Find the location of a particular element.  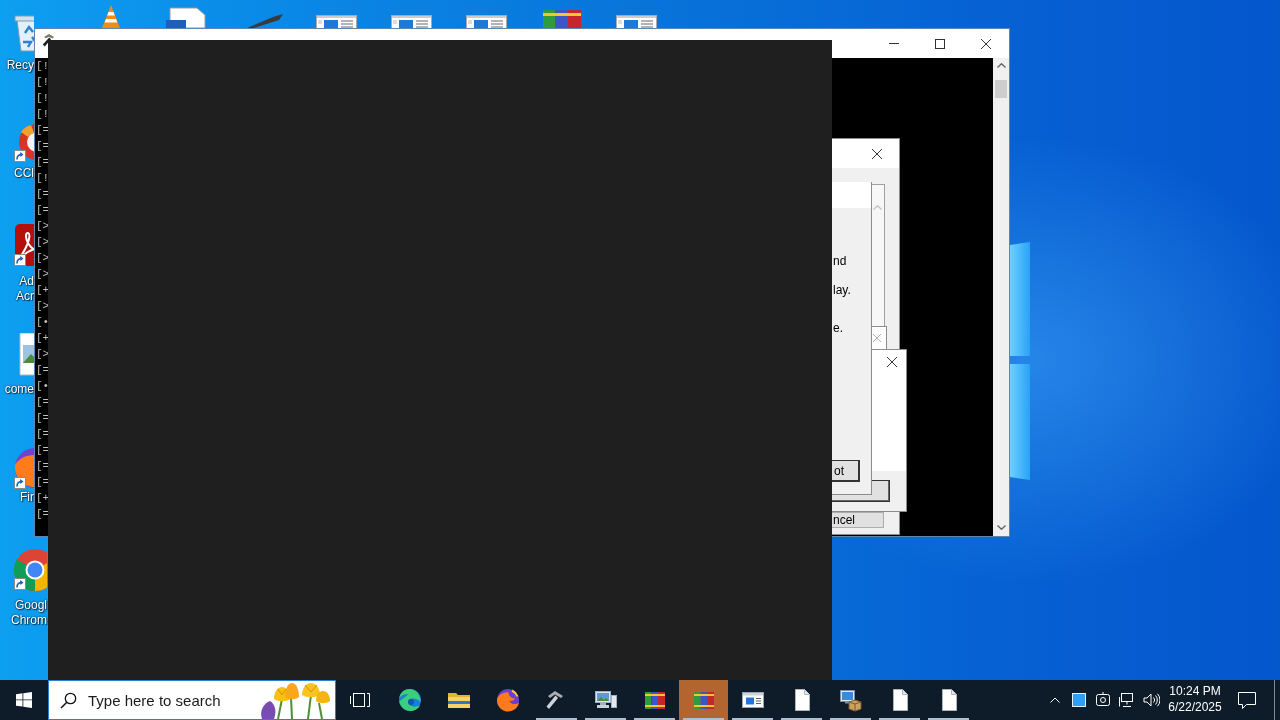

desktop-icon-label: come is located at coordinates (19, 389).